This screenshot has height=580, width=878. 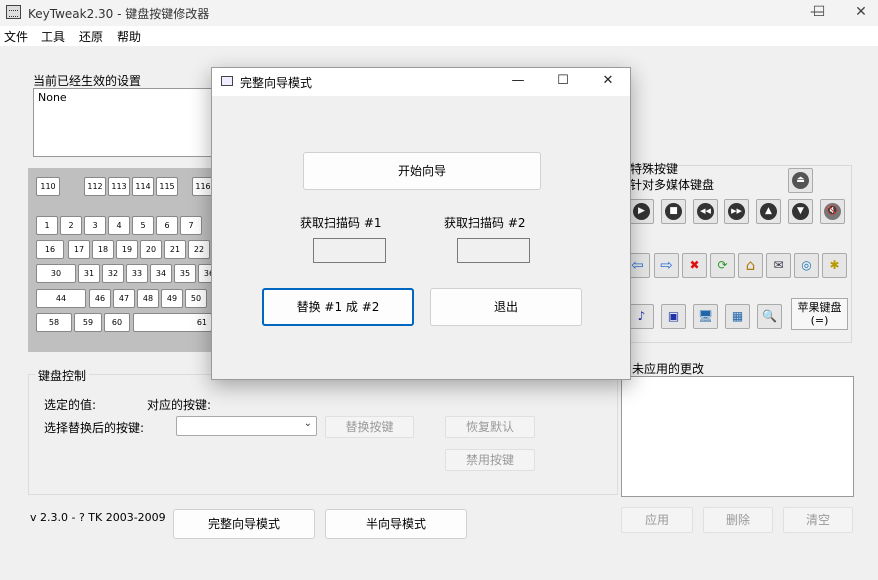 I want to click on play-icon: ▶, so click(x=641, y=211).